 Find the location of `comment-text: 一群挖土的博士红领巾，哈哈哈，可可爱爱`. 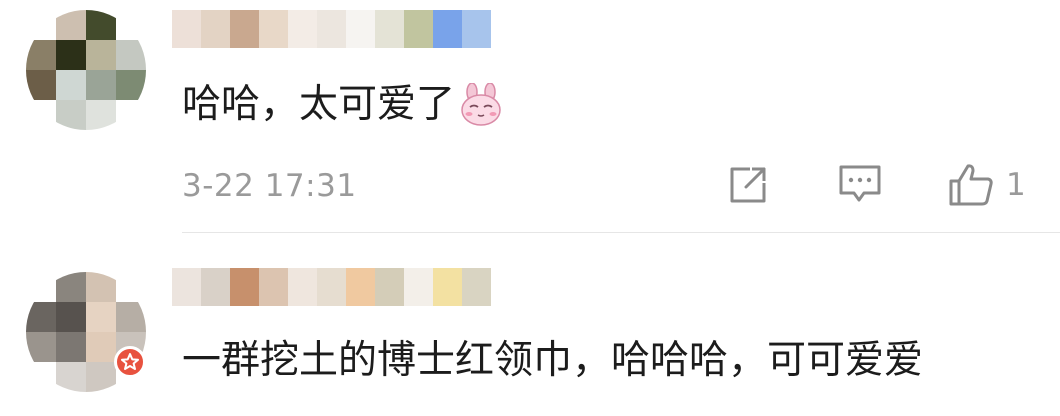

comment-text: 一群挖土的博士红领巾，哈哈哈，可可爱爱 is located at coordinates (552, 361).